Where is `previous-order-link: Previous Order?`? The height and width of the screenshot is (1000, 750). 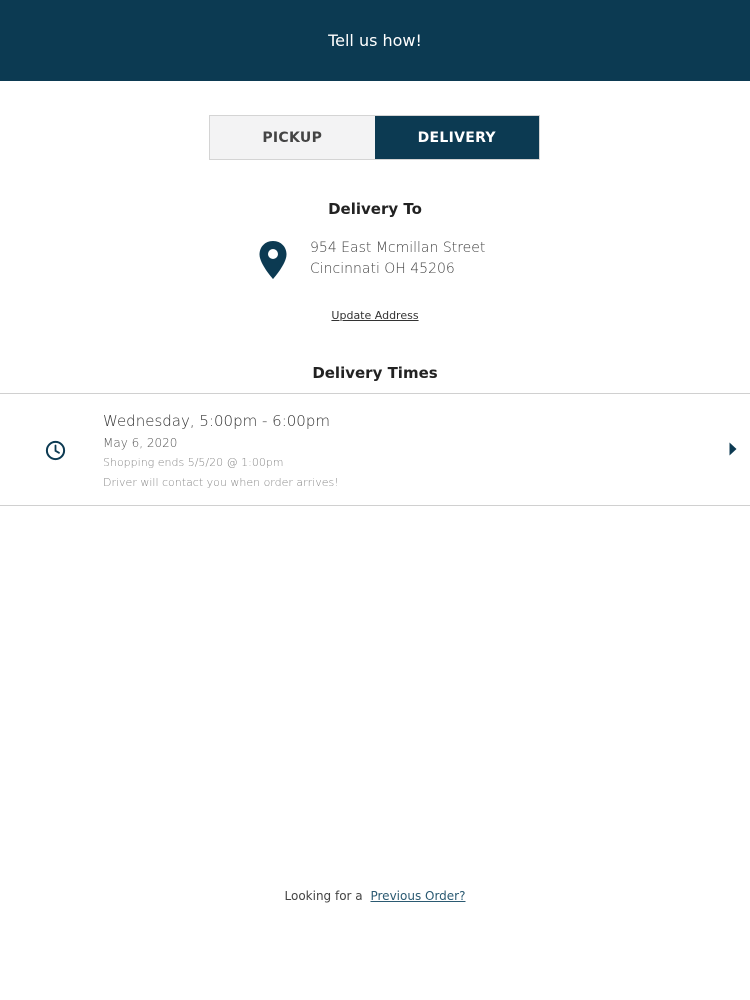
previous-order-link: Previous Order? is located at coordinates (417, 896).